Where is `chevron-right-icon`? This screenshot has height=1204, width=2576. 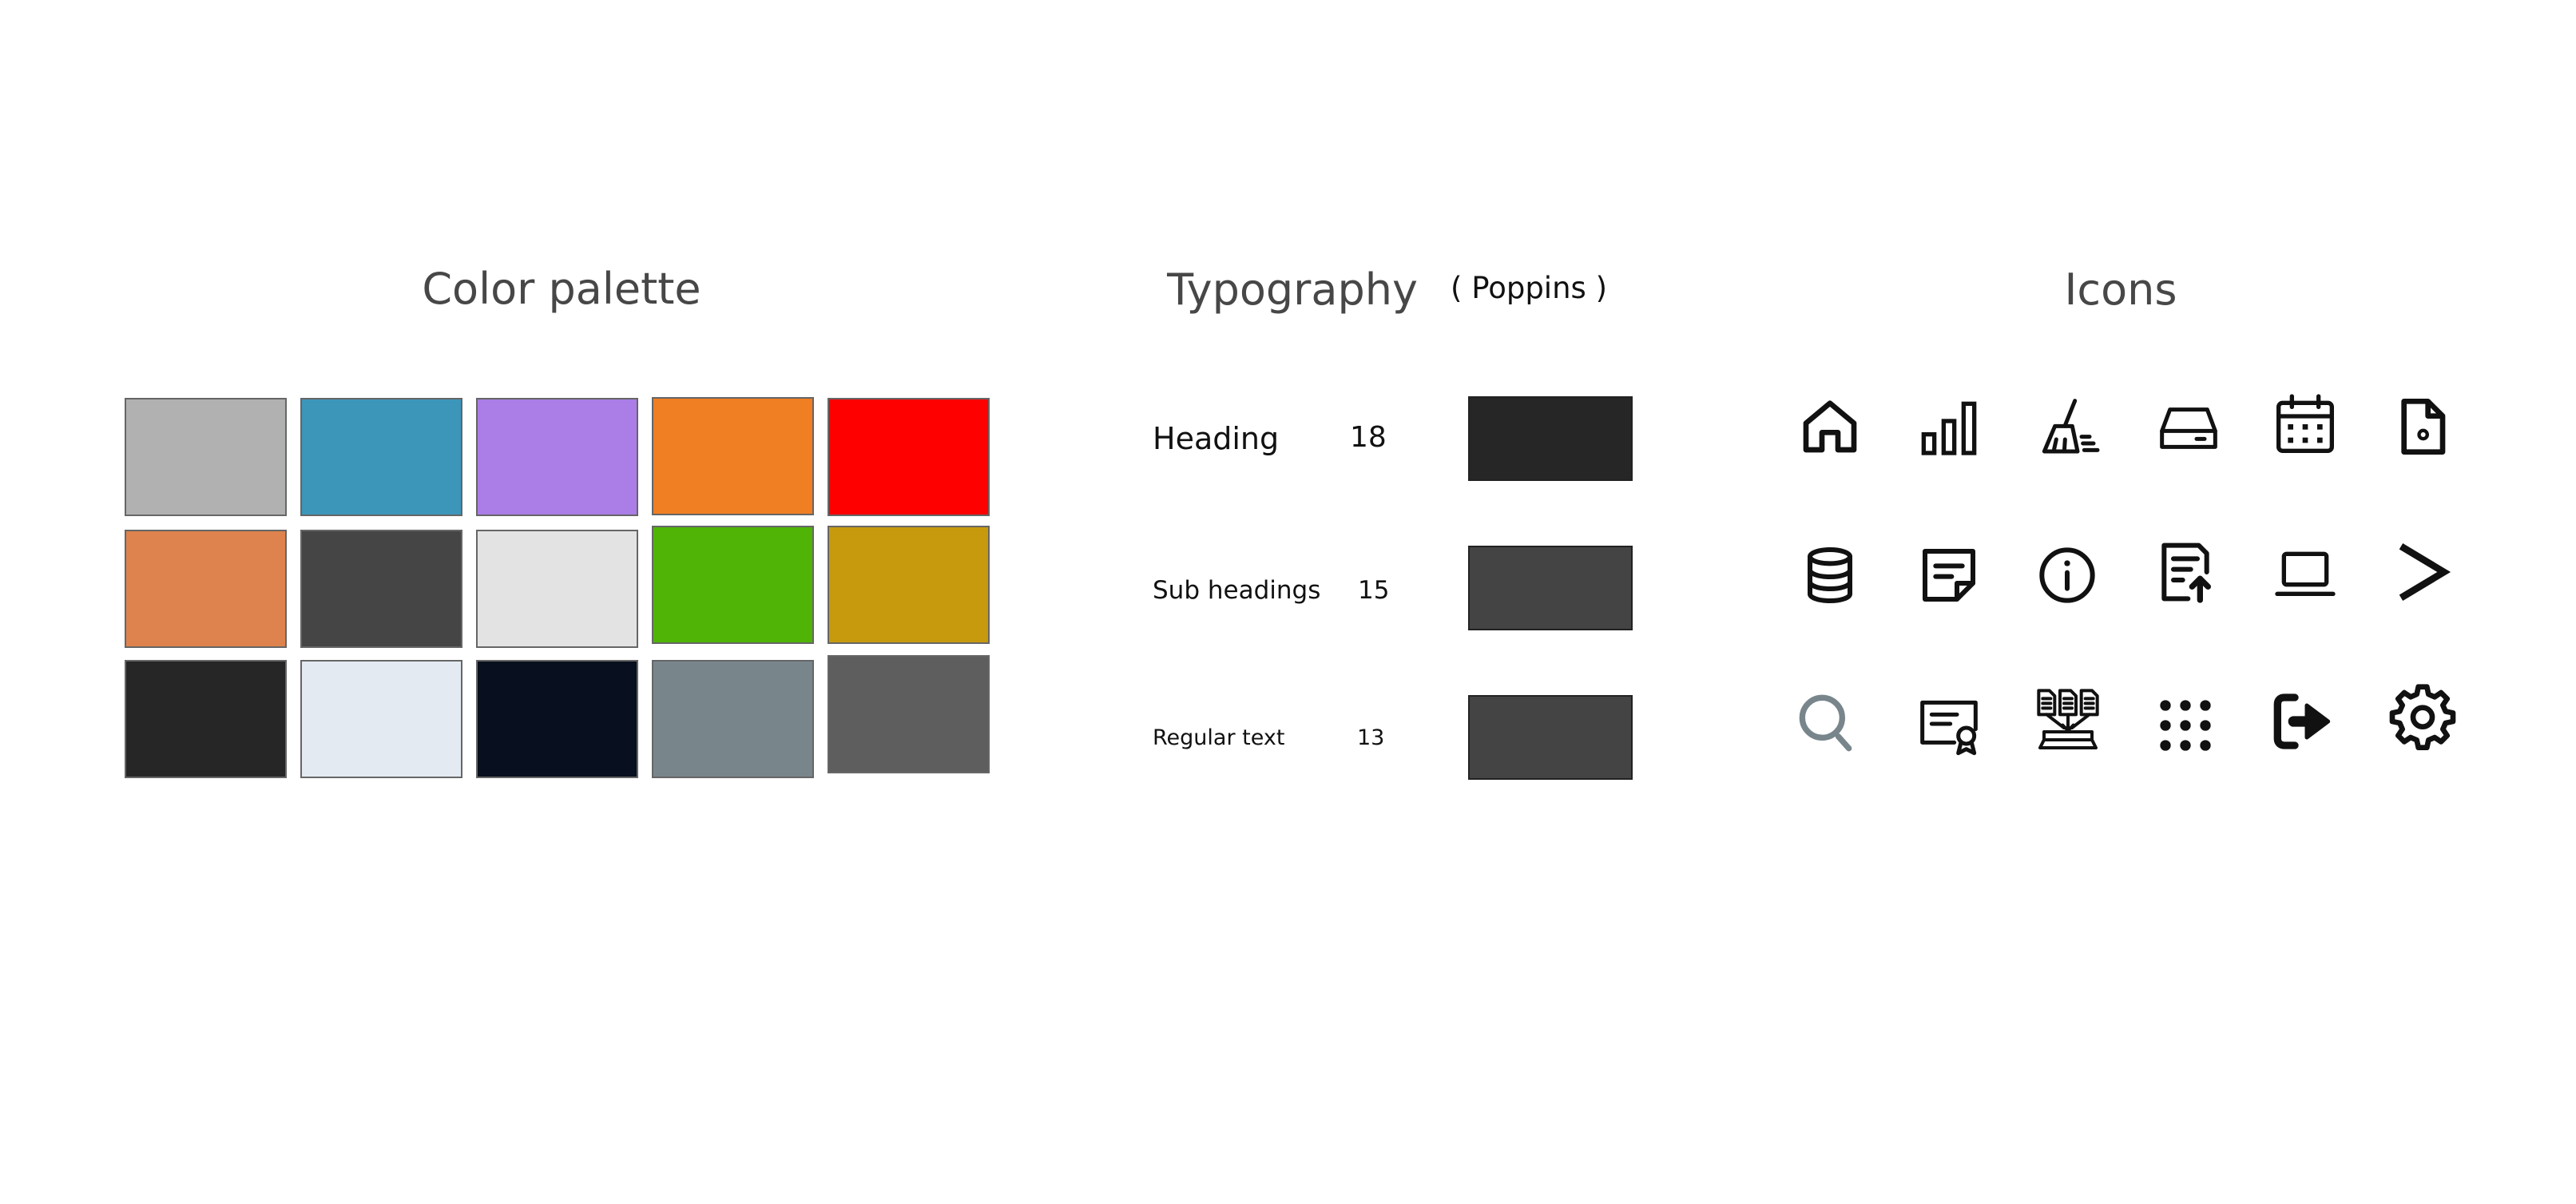 chevron-right-icon is located at coordinates (2423, 572).